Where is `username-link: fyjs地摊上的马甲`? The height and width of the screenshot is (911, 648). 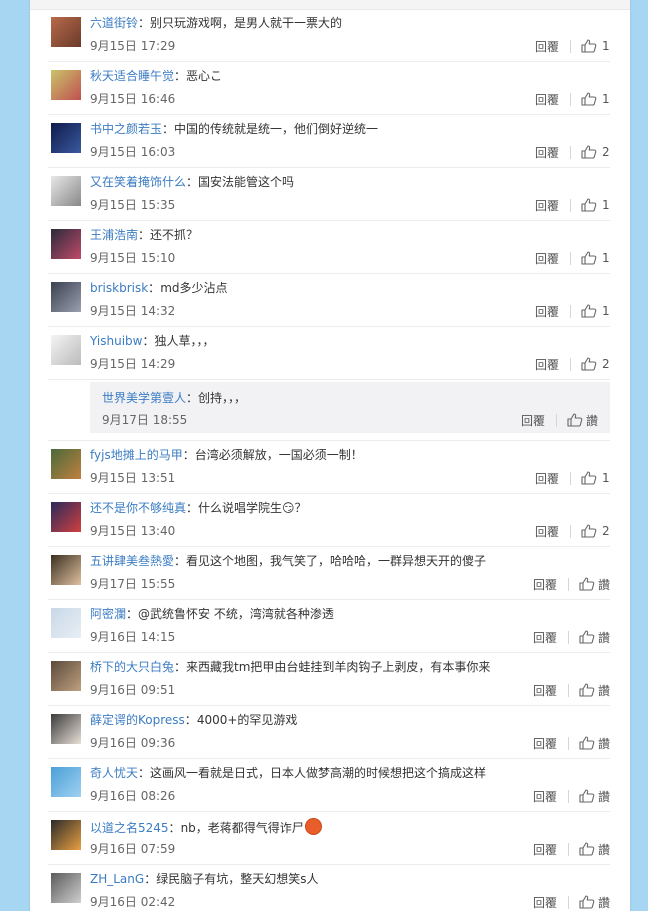
username-link: fyjs地摊上的马甲 is located at coordinates (136, 455).